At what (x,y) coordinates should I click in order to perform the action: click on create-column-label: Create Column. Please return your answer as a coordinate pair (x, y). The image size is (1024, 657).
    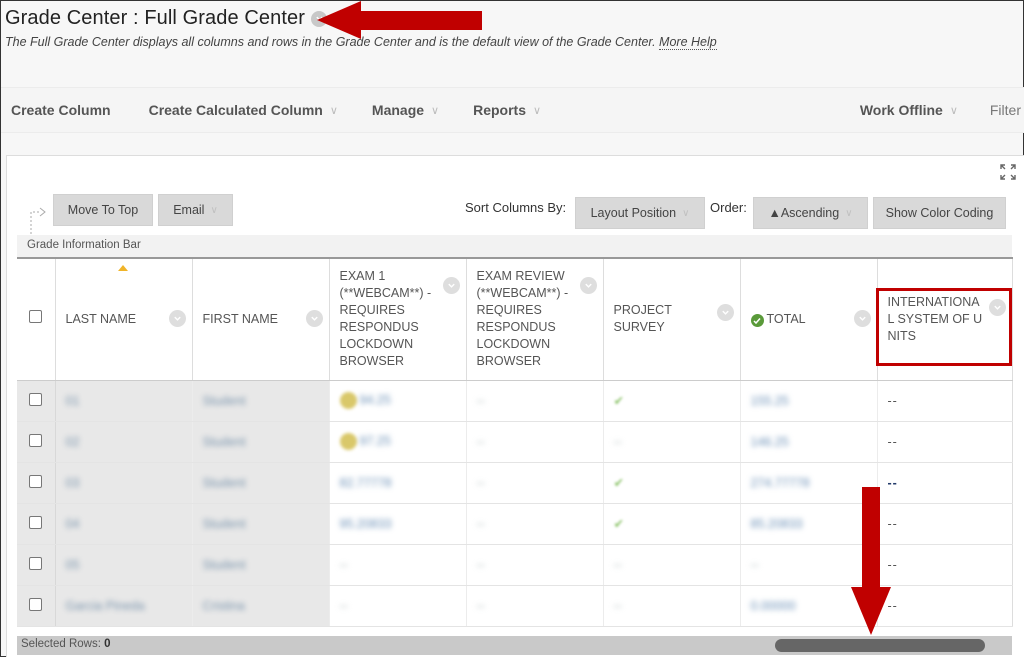
    Looking at the image, I should click on (61, 110).